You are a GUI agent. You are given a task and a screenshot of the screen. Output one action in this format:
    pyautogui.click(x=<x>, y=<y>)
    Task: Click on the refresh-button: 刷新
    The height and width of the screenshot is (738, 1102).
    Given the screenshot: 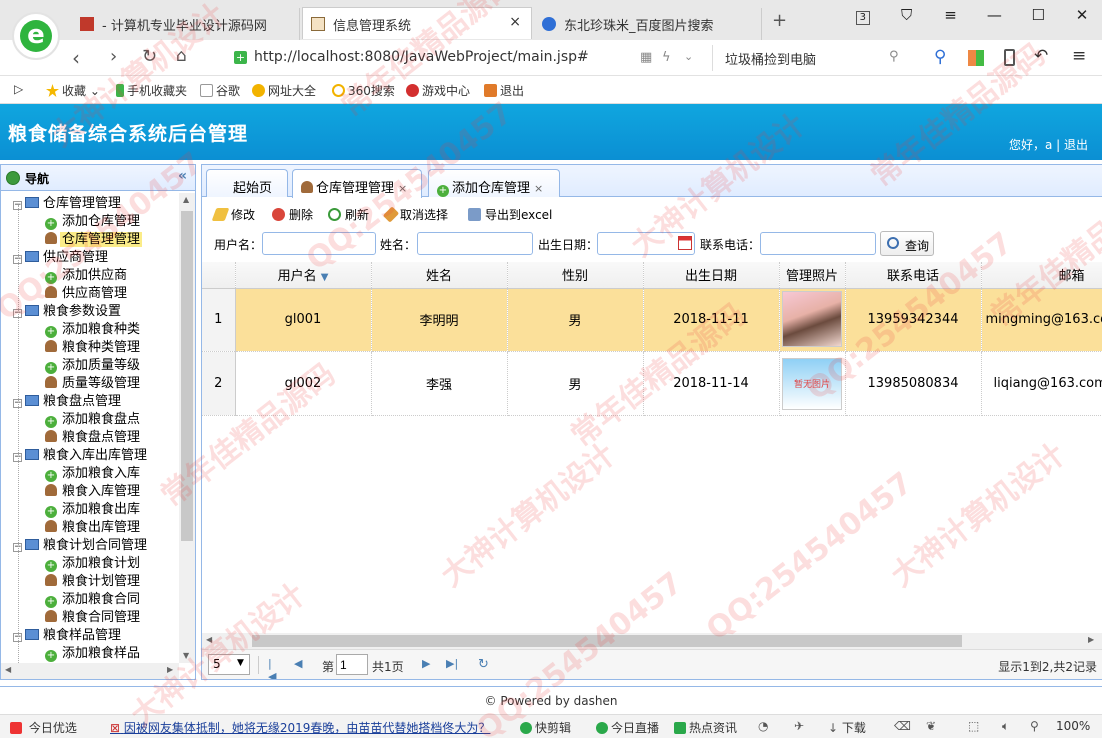 What is the action you would take?
    pyautogui.click(x=348, y=214)
    